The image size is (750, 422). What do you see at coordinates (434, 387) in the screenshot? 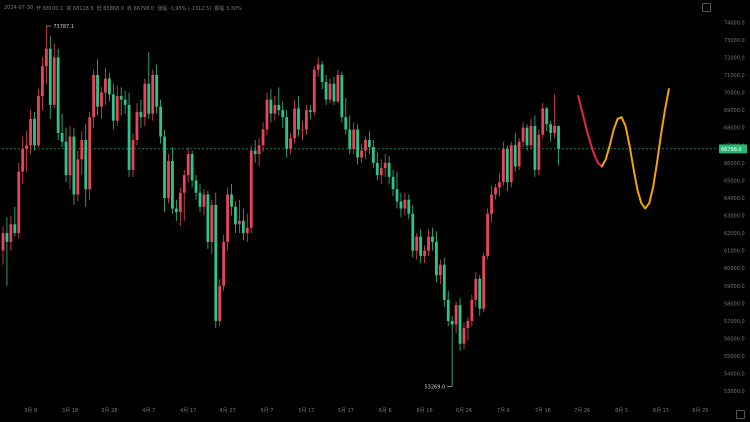
I see `annotation-label: 53269.0` at bounding box center [434, 387].